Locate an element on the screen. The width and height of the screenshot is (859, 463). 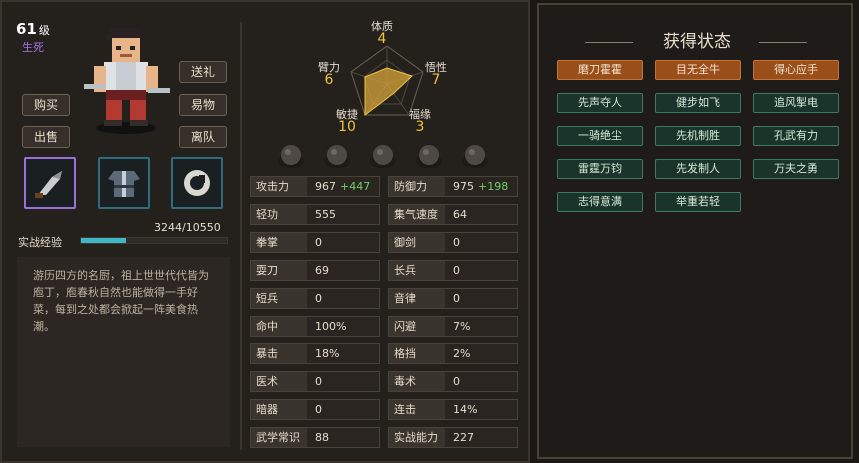
cleaver-icon is located at coordinates (48, 184).